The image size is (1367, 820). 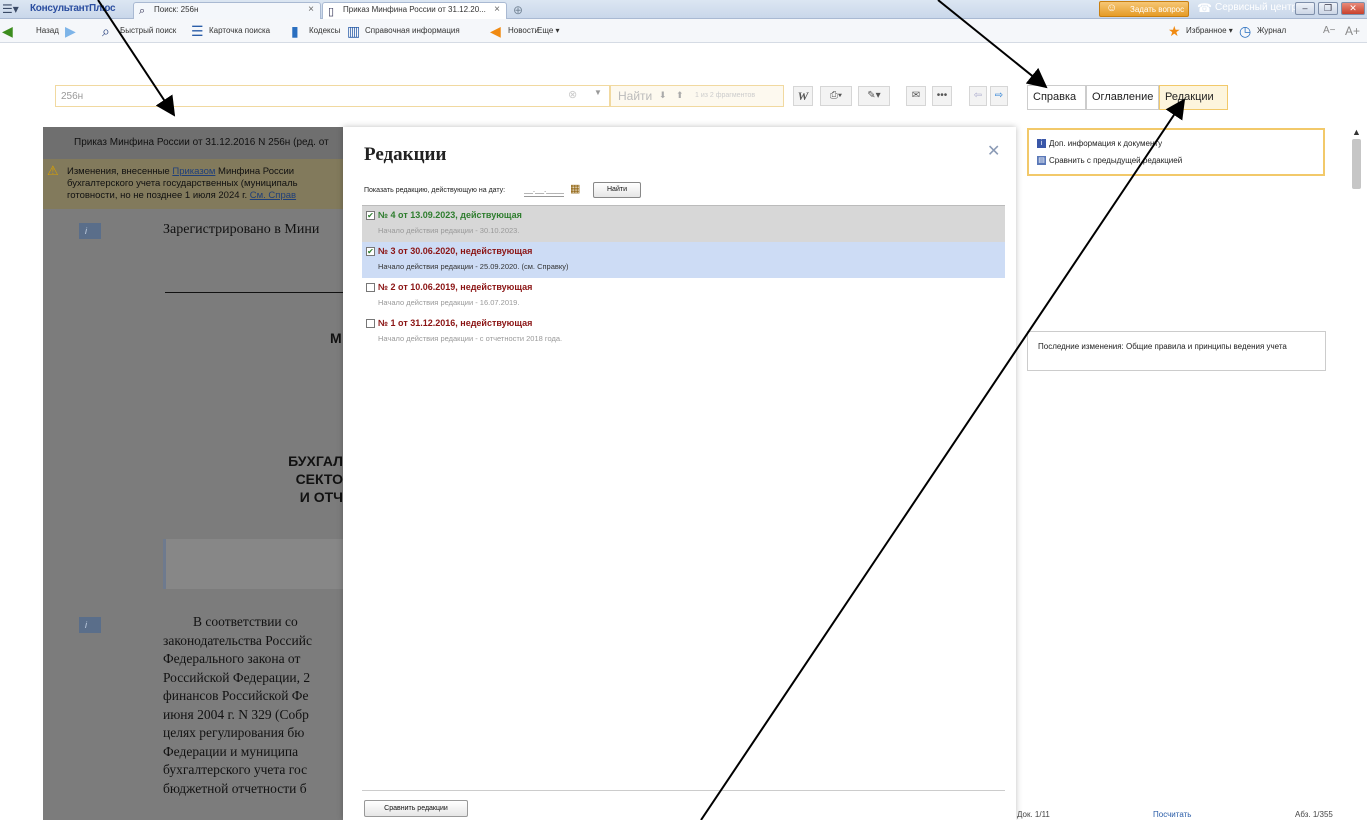 I want to click on previous-fragment-icon: ⬆, so click(x=680, y=95).